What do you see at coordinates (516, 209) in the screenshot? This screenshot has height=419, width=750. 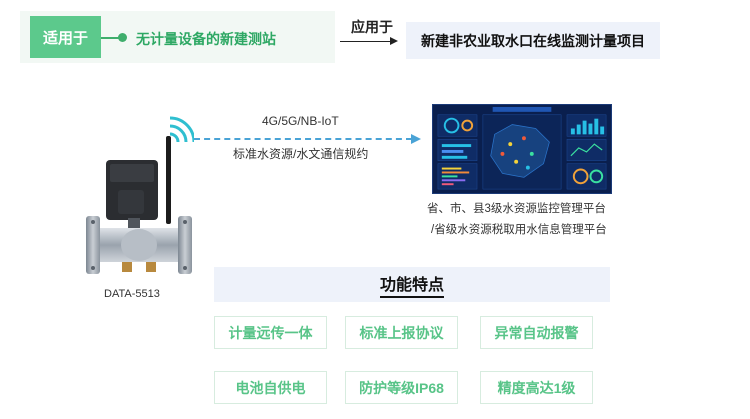 I see `platform-label-line-1: 省、市、县3级水资源监控管理平台` at bounding box center [516, 209].